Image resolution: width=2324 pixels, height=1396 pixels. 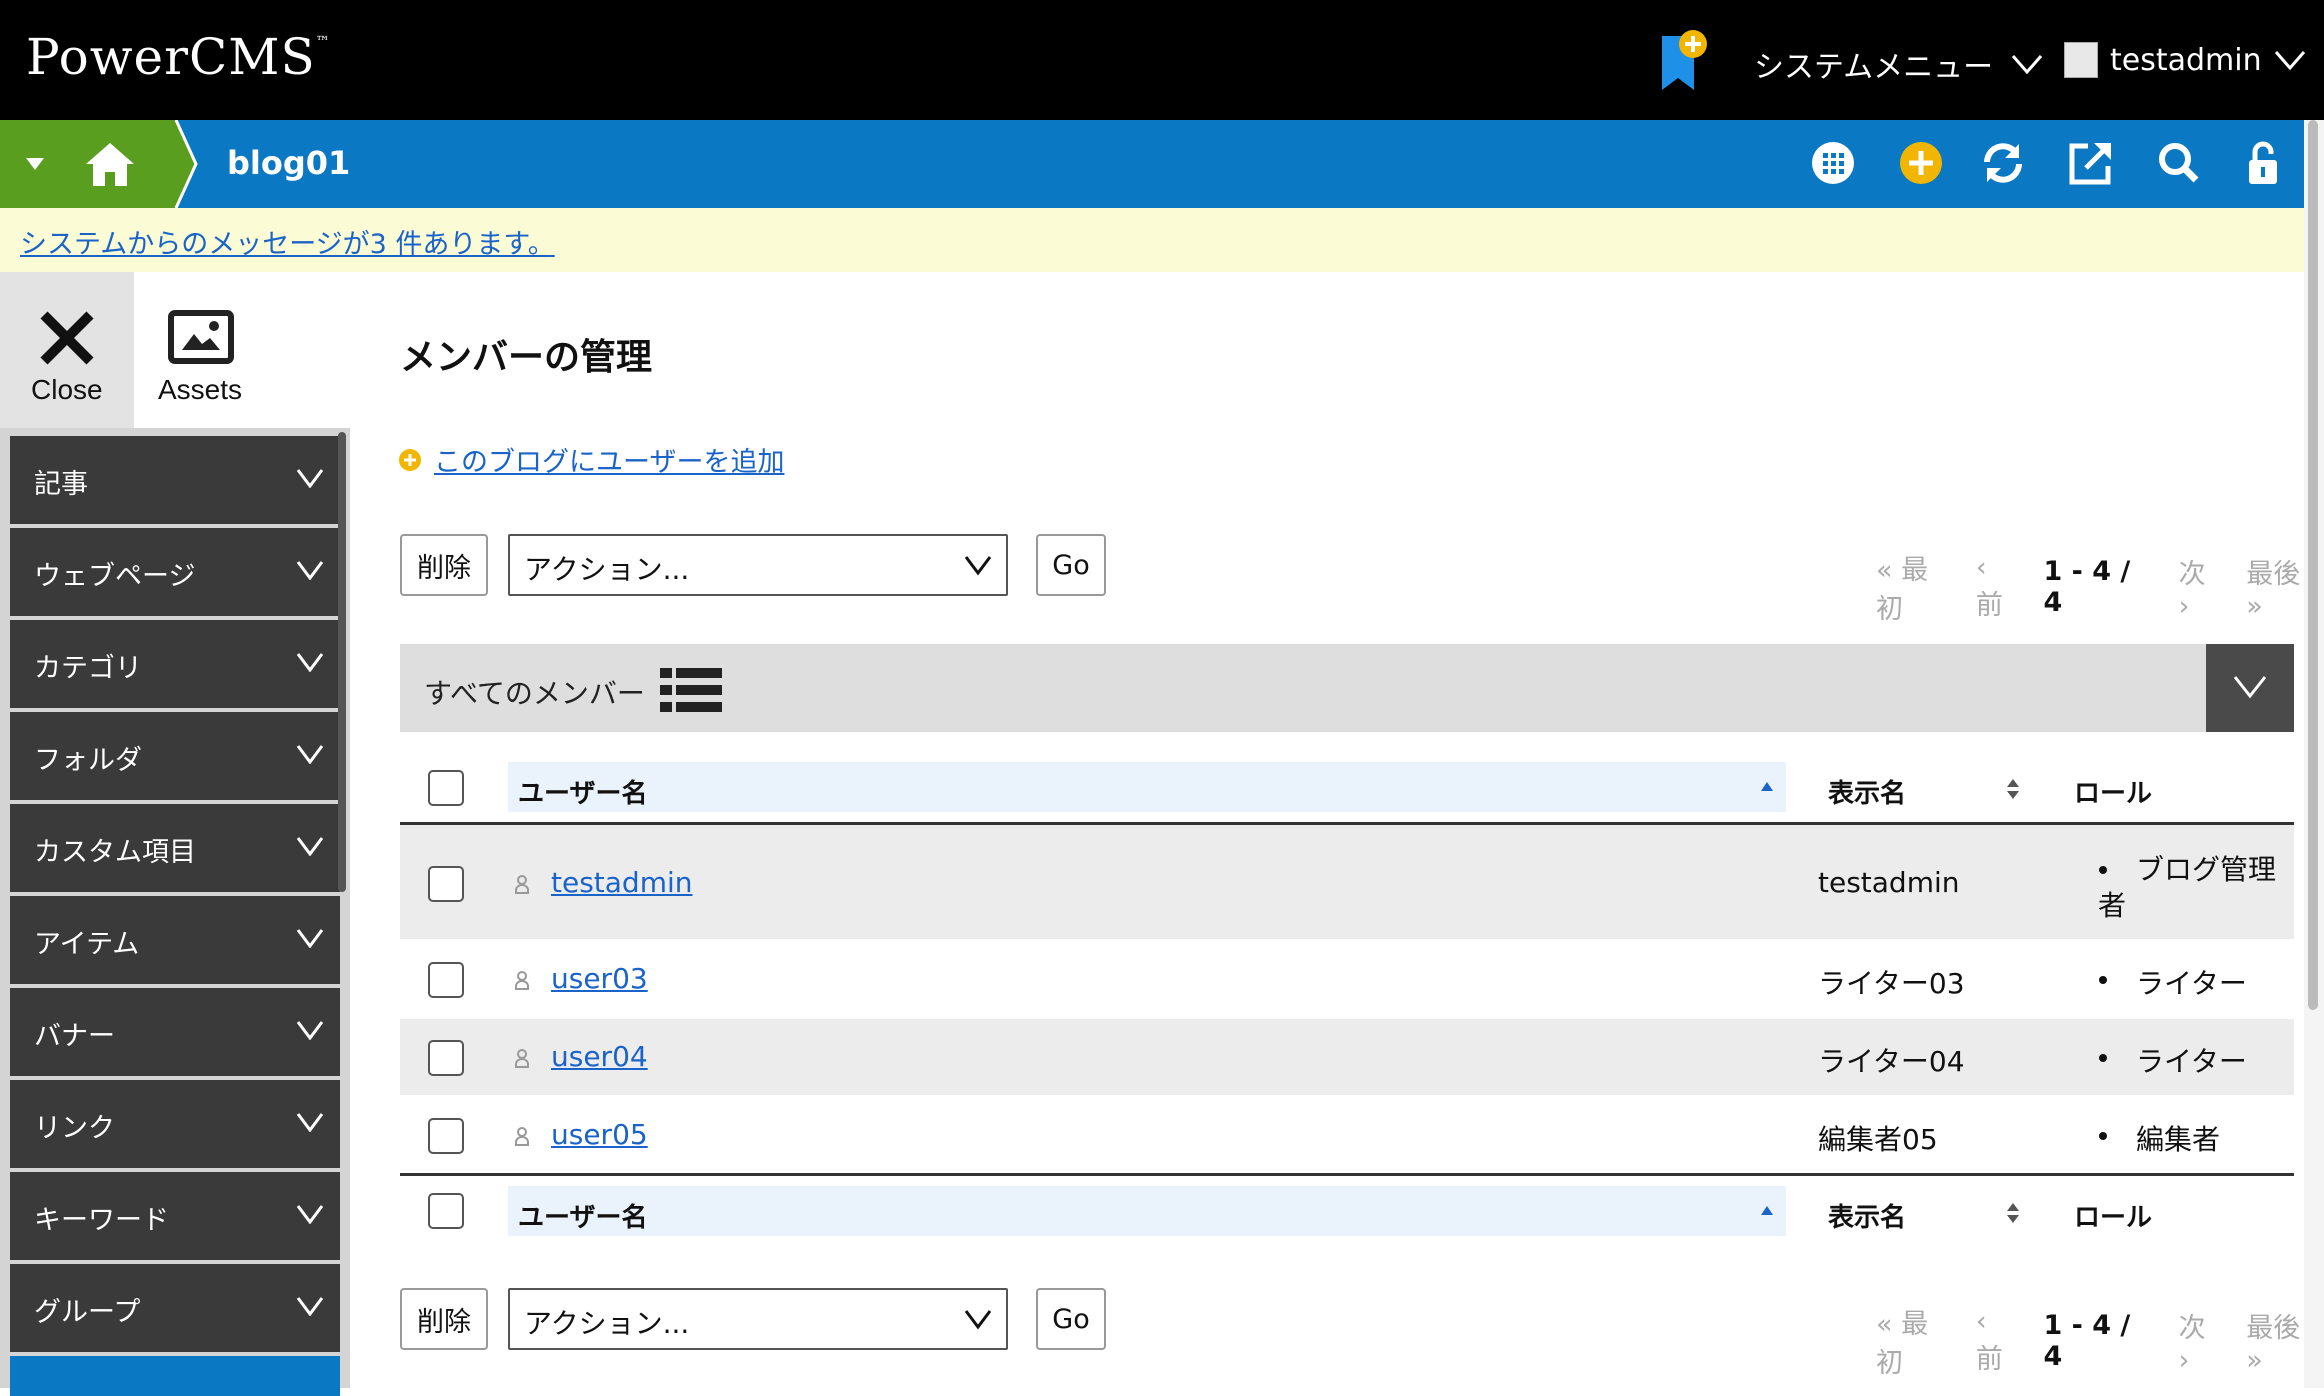 I want to click on logo-text: PowerCMS, so click(x=171, y=57).